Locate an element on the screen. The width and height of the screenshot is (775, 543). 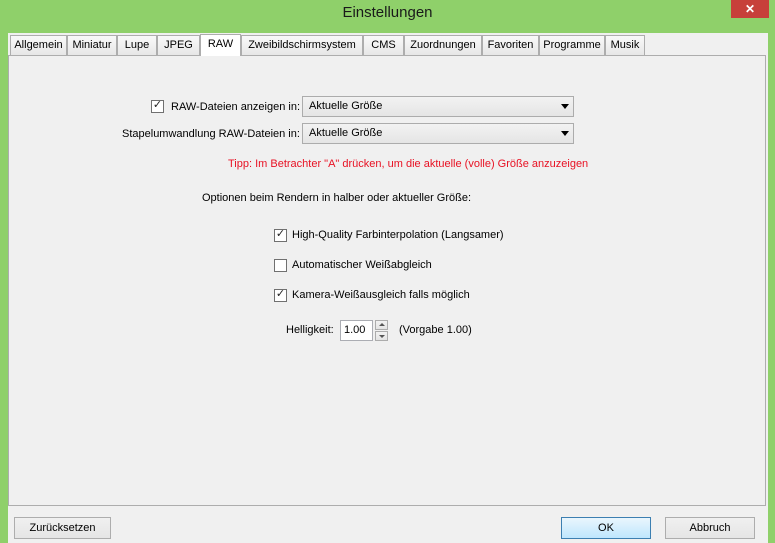
auto-white-balance-checkbox is located at coordinates (280, 265).